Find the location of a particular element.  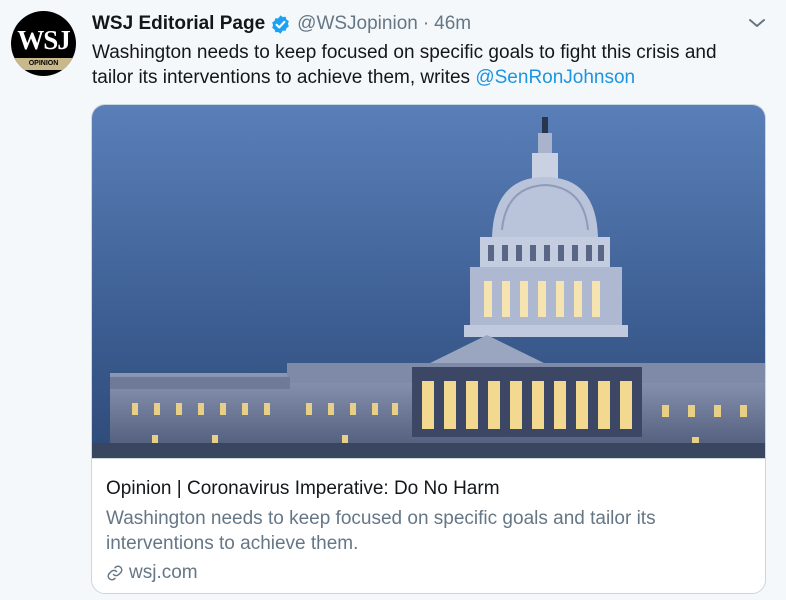

timestamp: 46m is located at coordinates (452, 24).